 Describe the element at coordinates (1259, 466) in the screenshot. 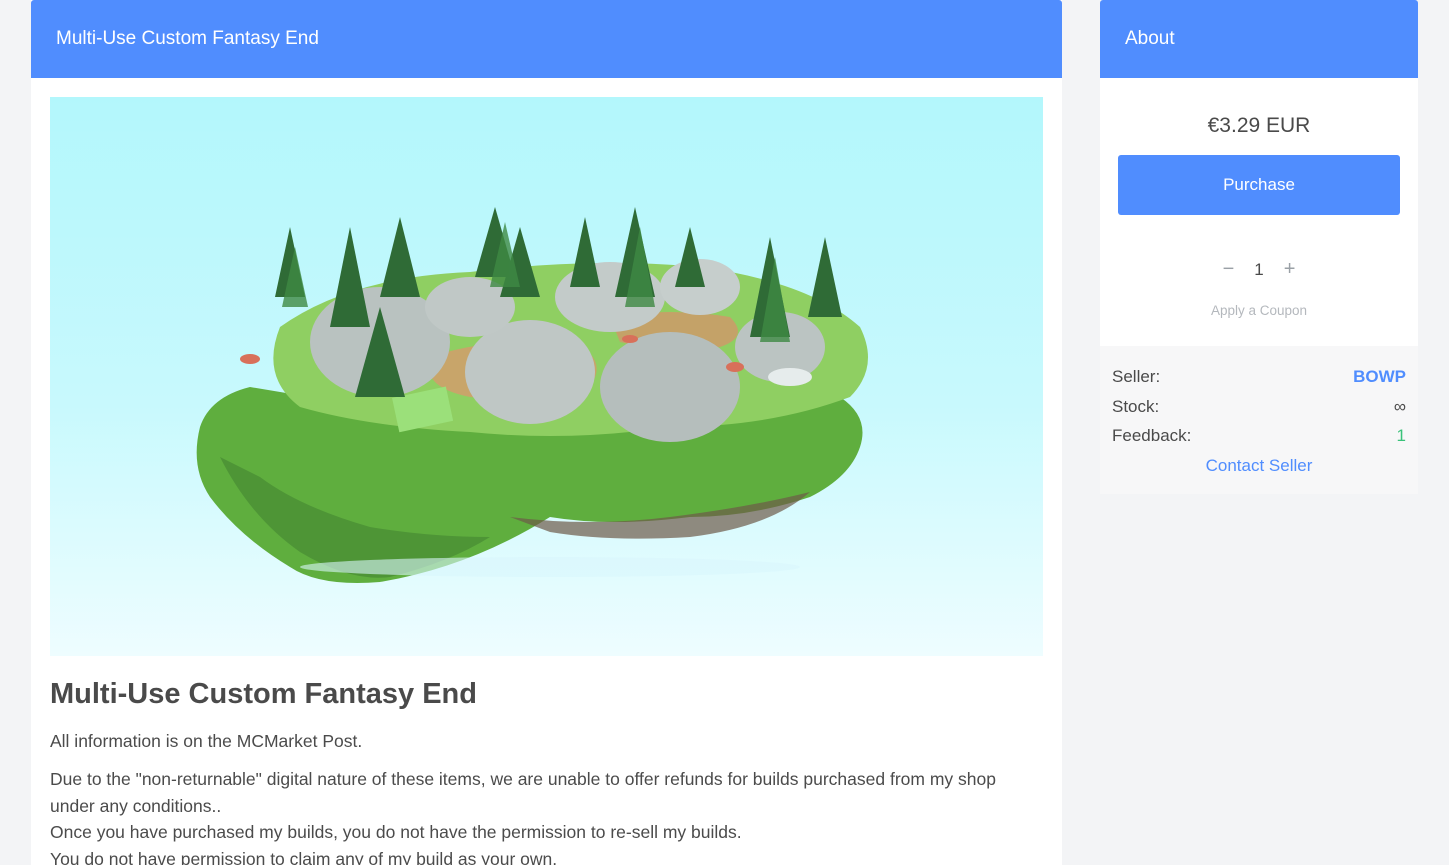

I see `contact-seller-link: Contact Seller` at that location.